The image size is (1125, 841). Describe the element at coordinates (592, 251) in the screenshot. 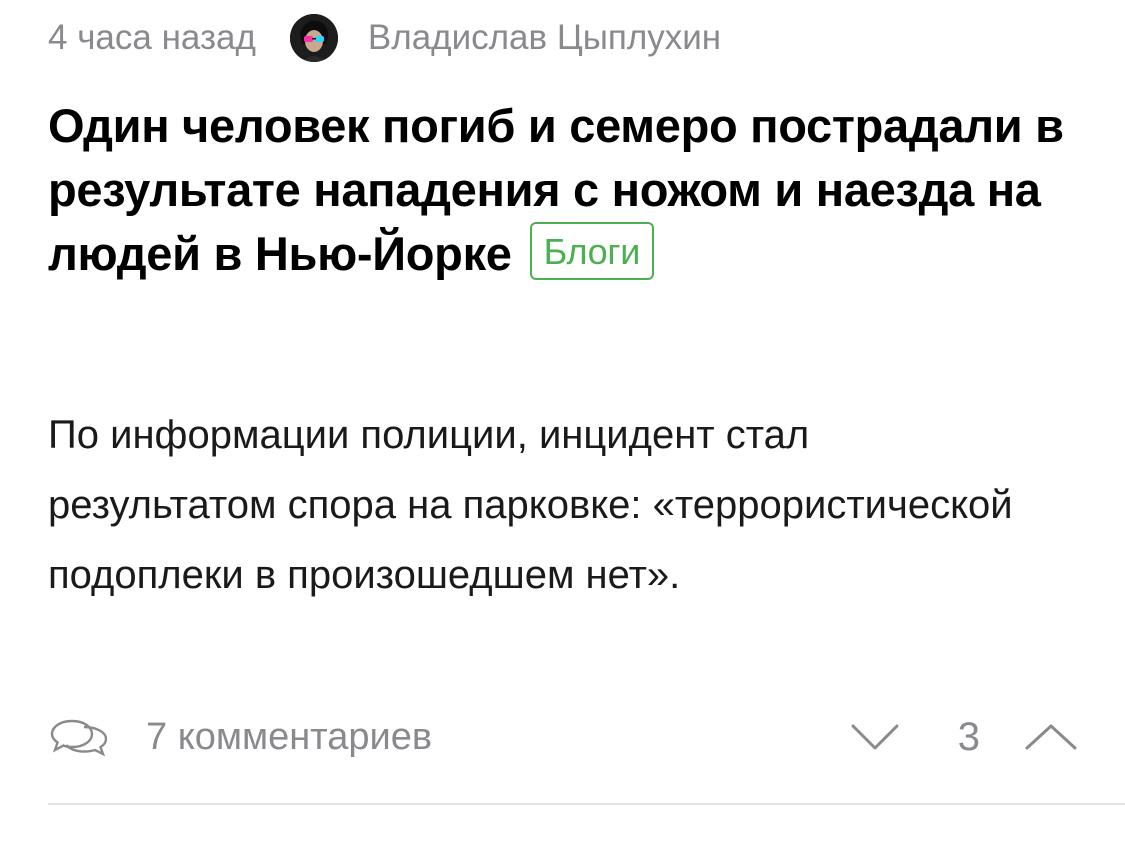

I see `category-tag: Блоги` at that location.